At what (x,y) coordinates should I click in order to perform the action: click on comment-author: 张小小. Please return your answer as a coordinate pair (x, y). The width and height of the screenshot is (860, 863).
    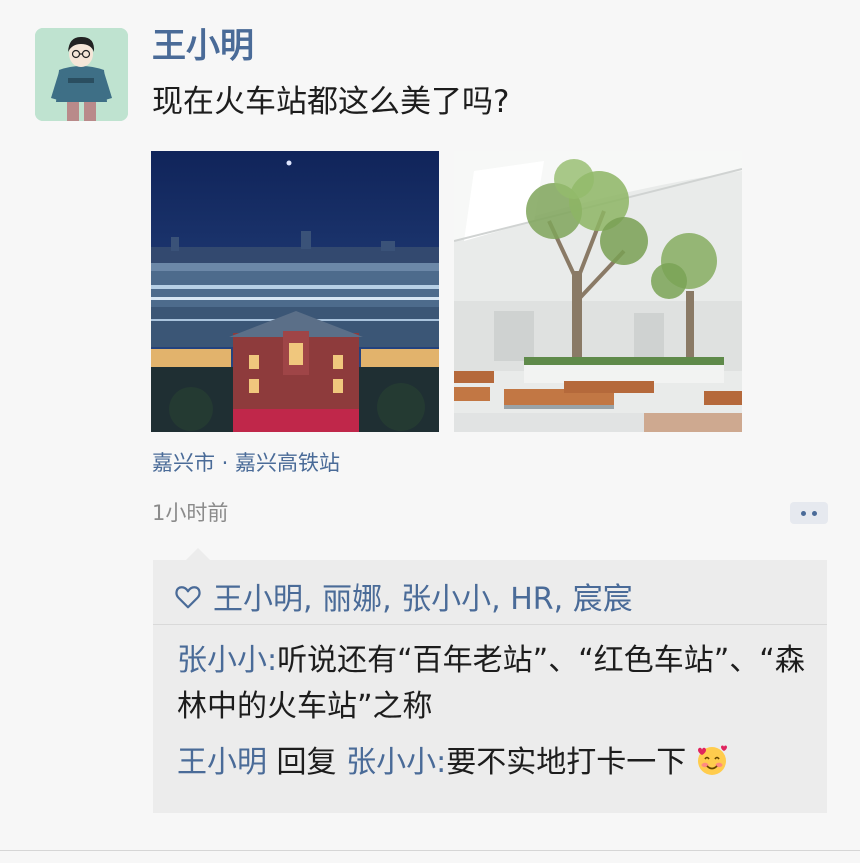
    Looking at the image, I should click on (222, 660).